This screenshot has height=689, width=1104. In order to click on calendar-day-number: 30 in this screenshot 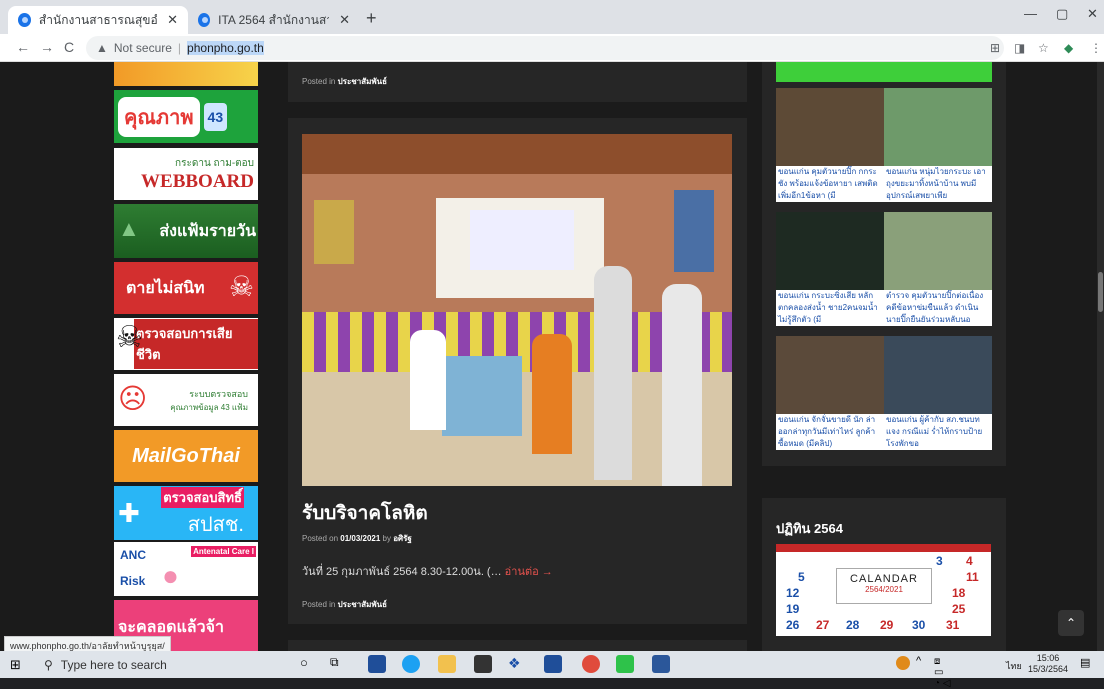, I will do `click(919, 625)`.